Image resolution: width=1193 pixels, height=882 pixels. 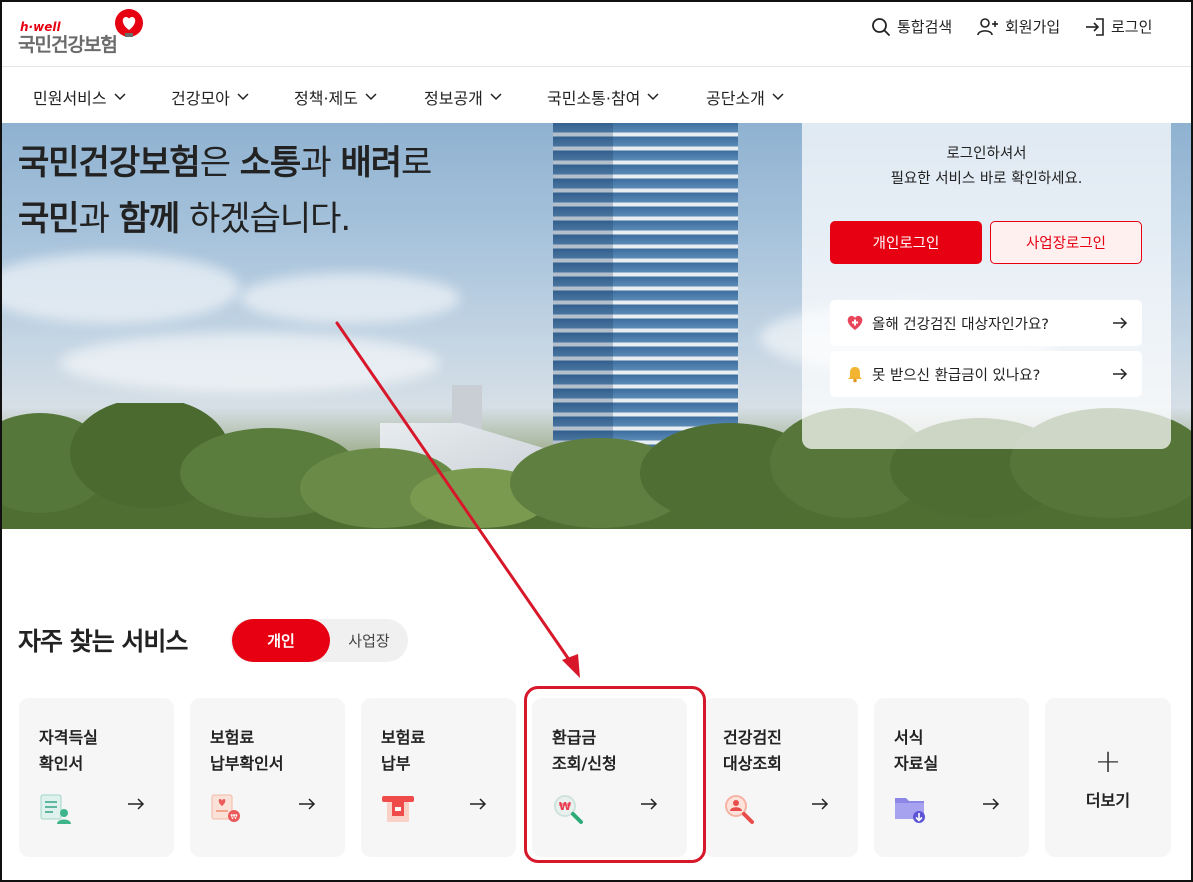 I want to click on business-login-button: 사업장로그인, so click(x=1066, y=242).